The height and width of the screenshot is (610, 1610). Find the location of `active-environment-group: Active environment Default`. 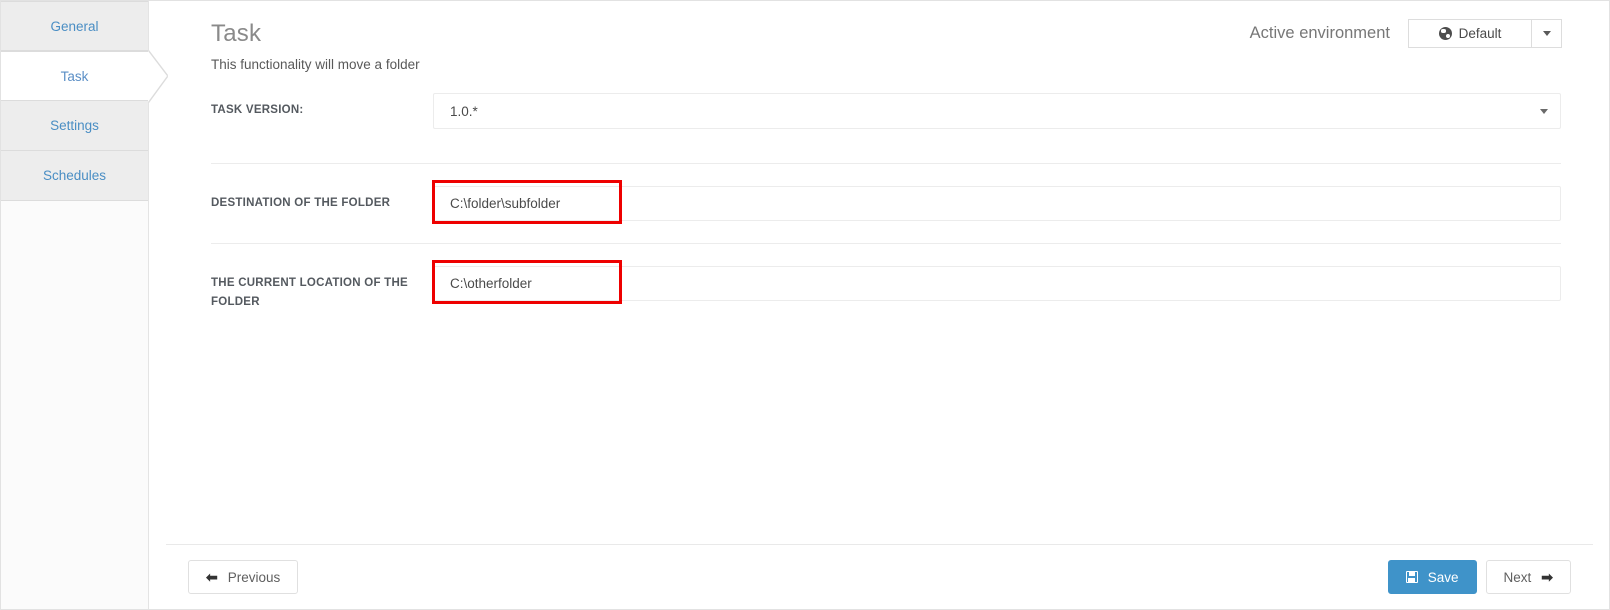

active-environment-group: Active environment Default is located at coordinates (1406, 33).